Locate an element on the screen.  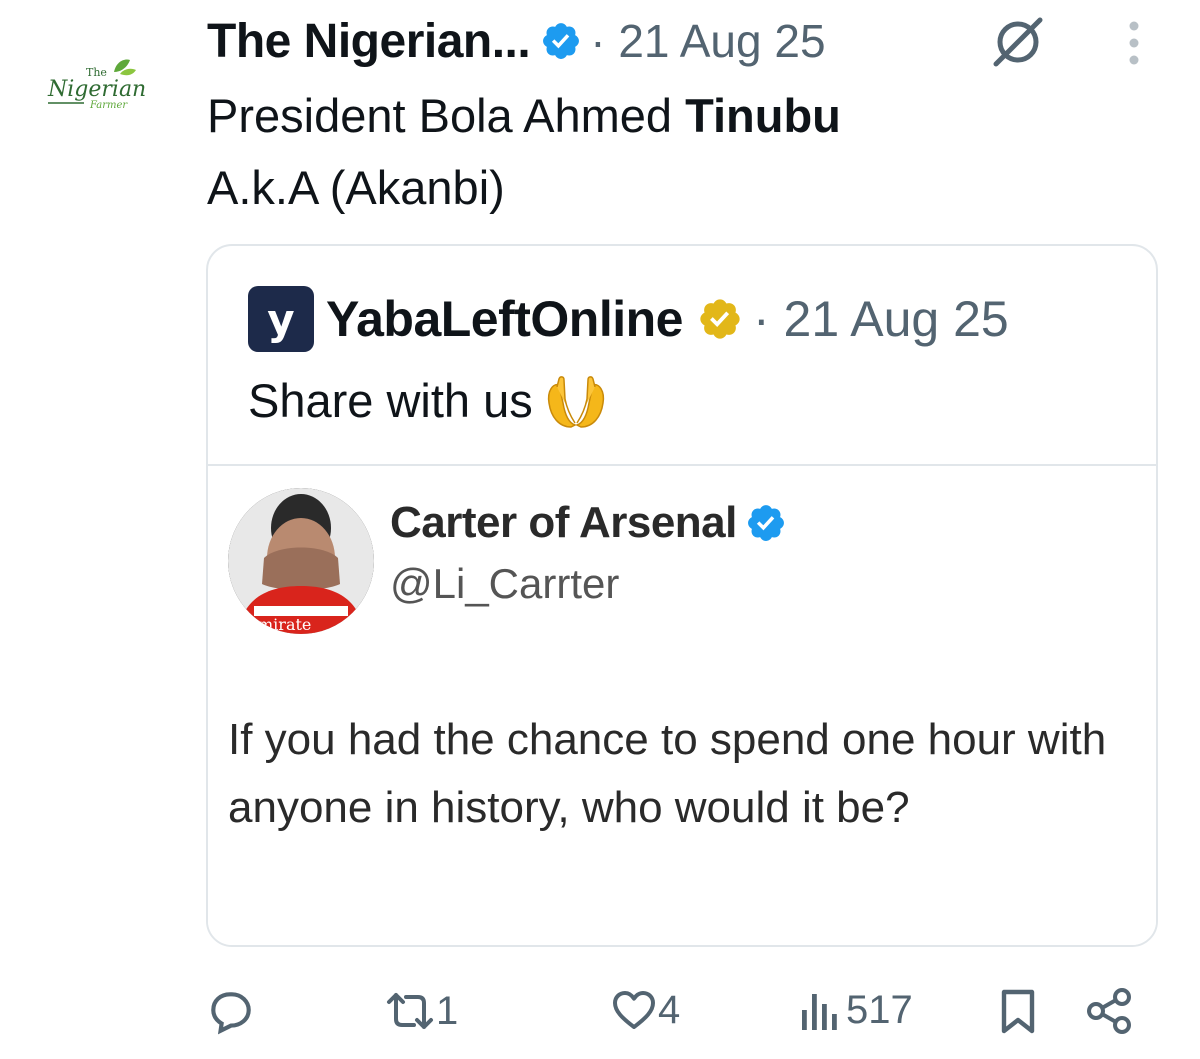
repost-button: 1 is located at coordinates (421, 1011).